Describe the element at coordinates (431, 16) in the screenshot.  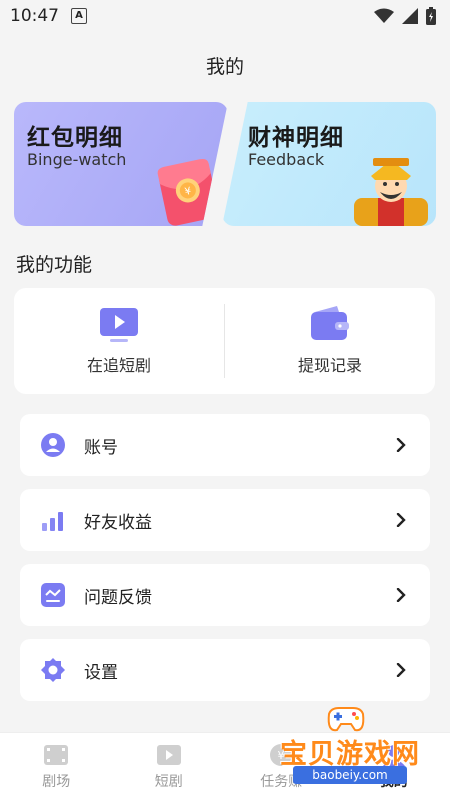
I see `battery-icon` at that location.